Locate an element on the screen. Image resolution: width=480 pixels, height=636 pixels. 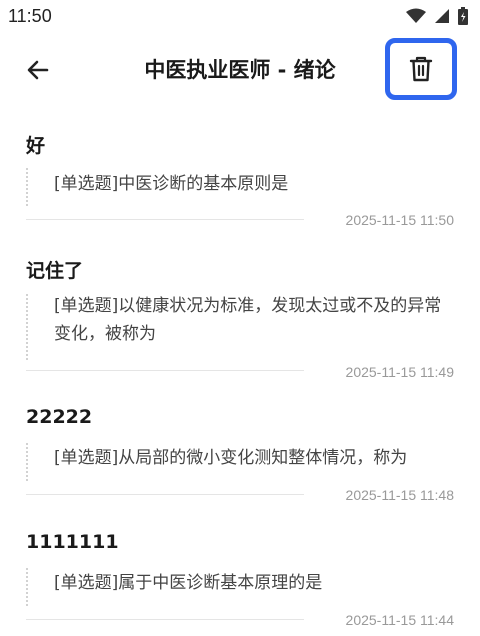
delete-button is located at coordinates (421, 69).